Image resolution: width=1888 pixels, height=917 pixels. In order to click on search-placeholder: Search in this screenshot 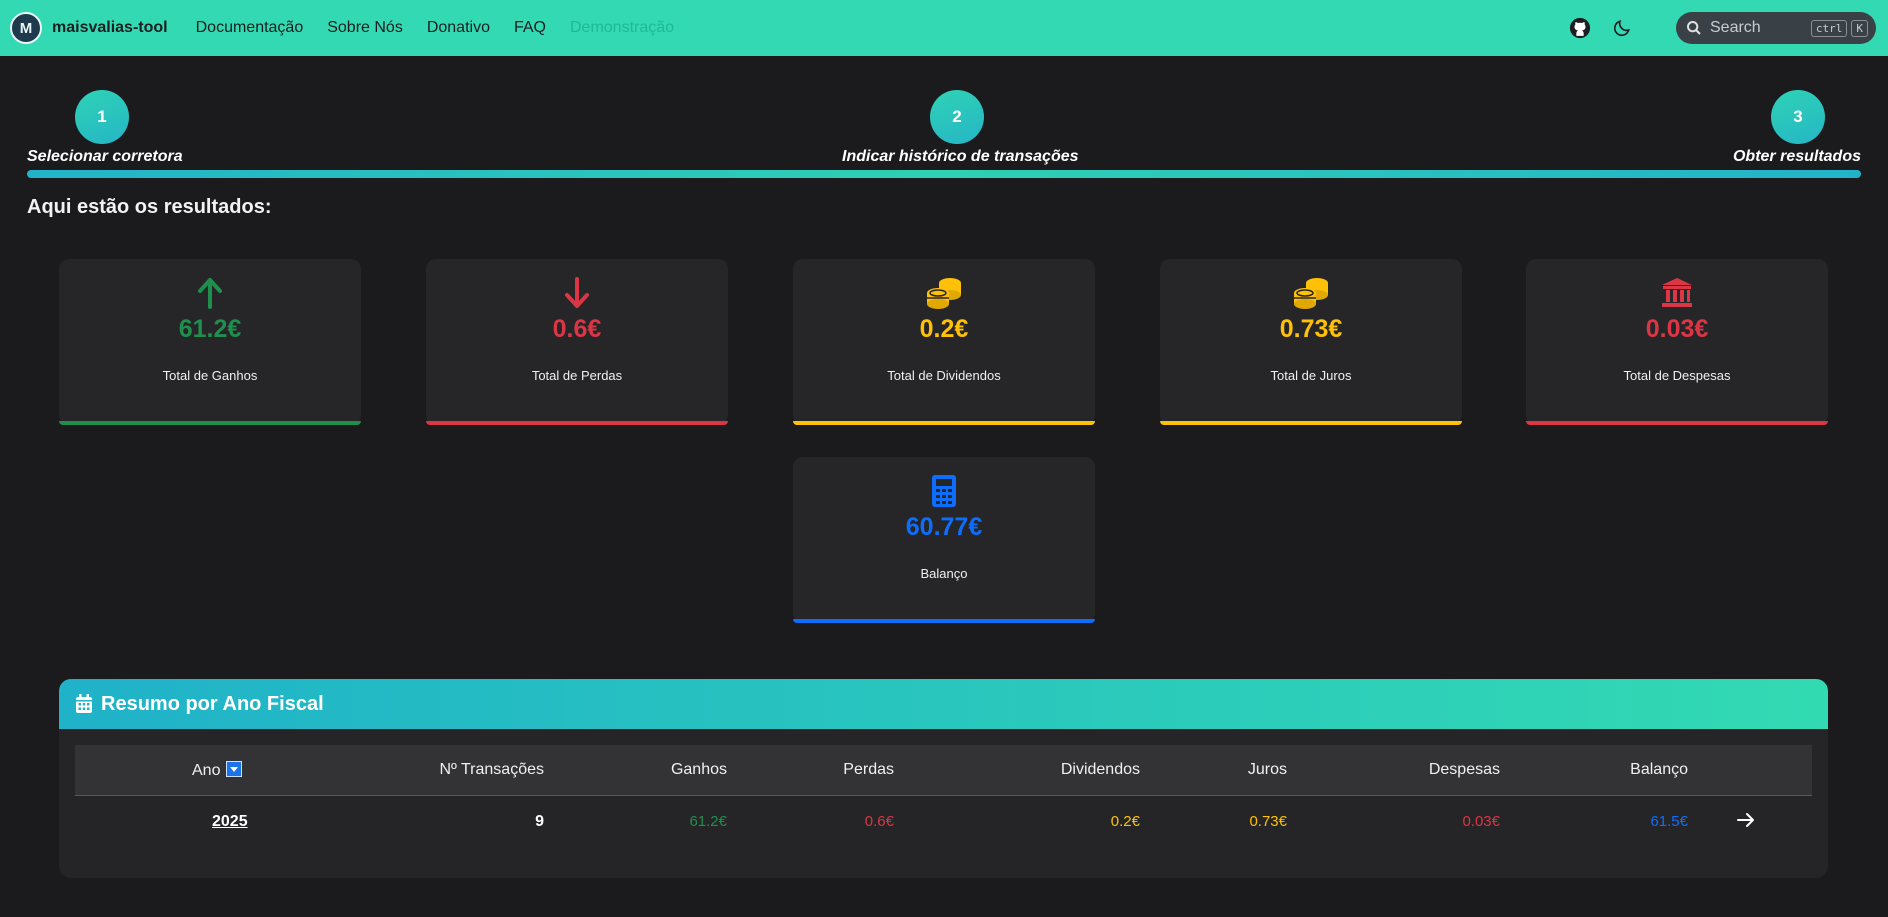, I will do `click(1735, 27)`.